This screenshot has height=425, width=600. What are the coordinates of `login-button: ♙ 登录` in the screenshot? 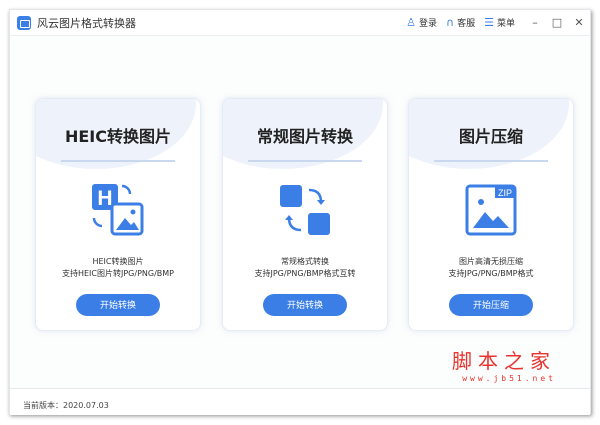 It's located at (421, 22).